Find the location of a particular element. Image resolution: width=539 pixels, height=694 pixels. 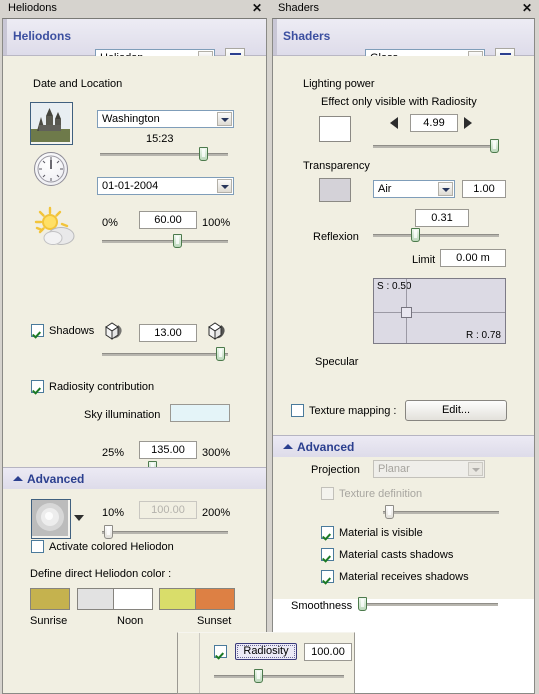

shaders-header-strip: Shaders Glass is located at coordinates (403, 43).